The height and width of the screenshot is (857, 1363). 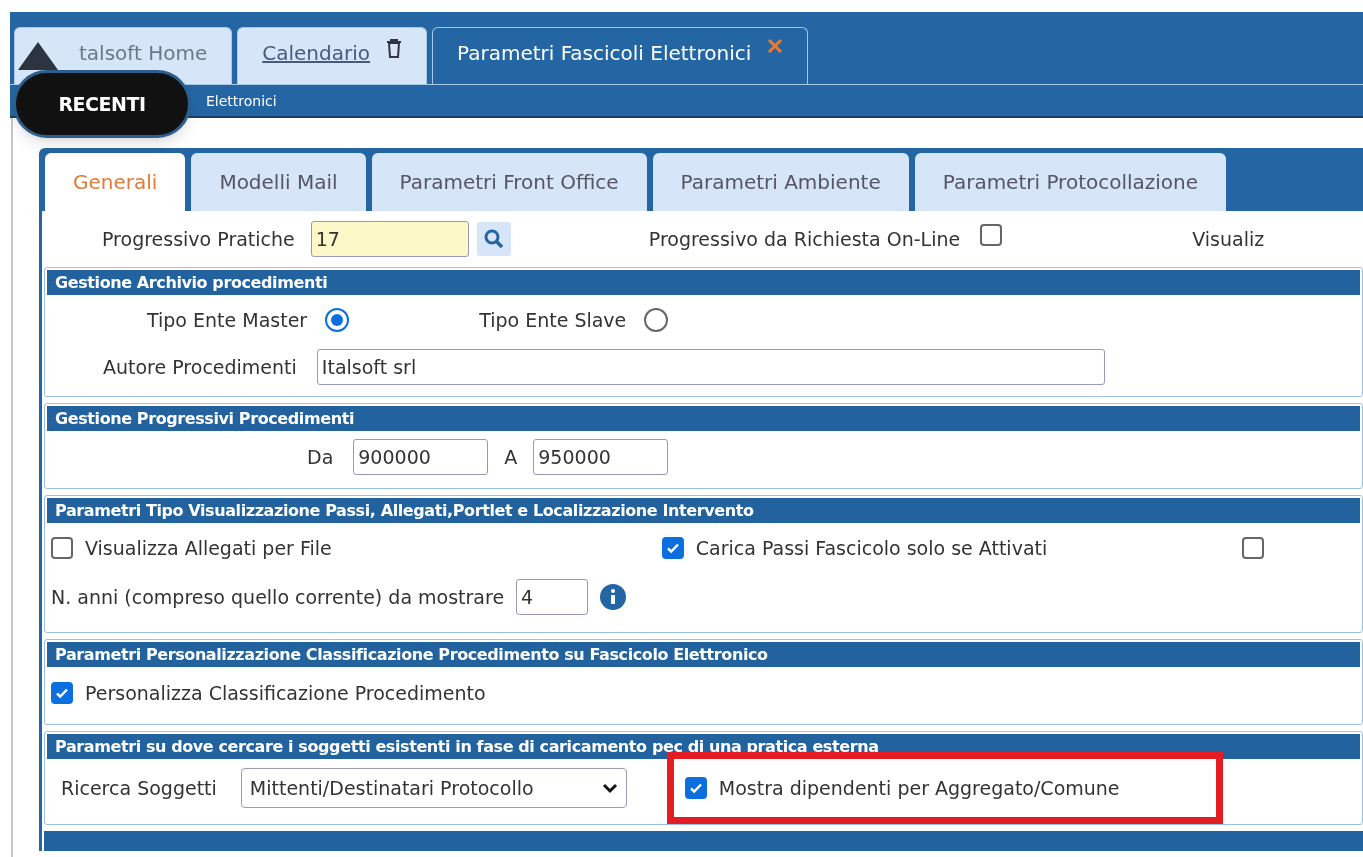 What do you see at coordinates (241, 101) in the screenshot?
I see `breadcrumb: Elettronici` at bounding box center [241, 101].